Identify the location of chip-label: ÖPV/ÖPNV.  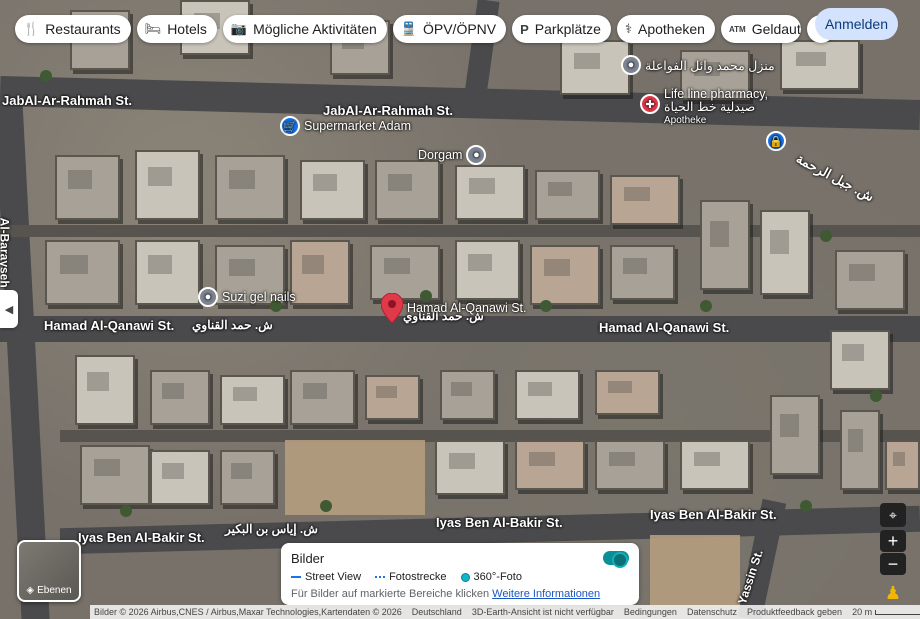
(459, 29).